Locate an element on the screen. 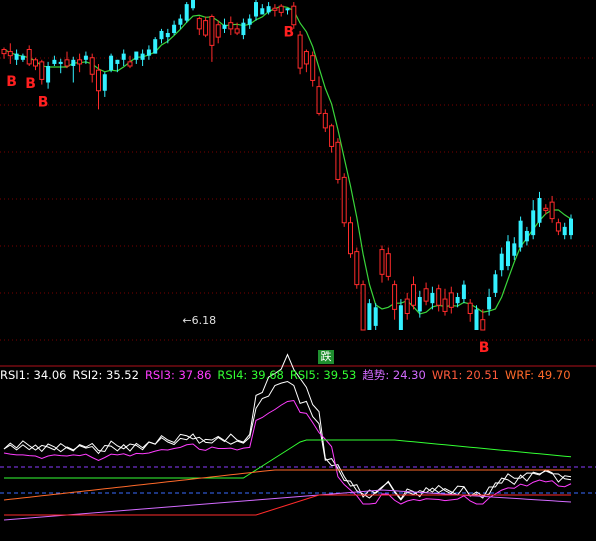 The width and height of the screenshot is (596, 541). legend-name: RSI3 is located at coordinates (157, 375).